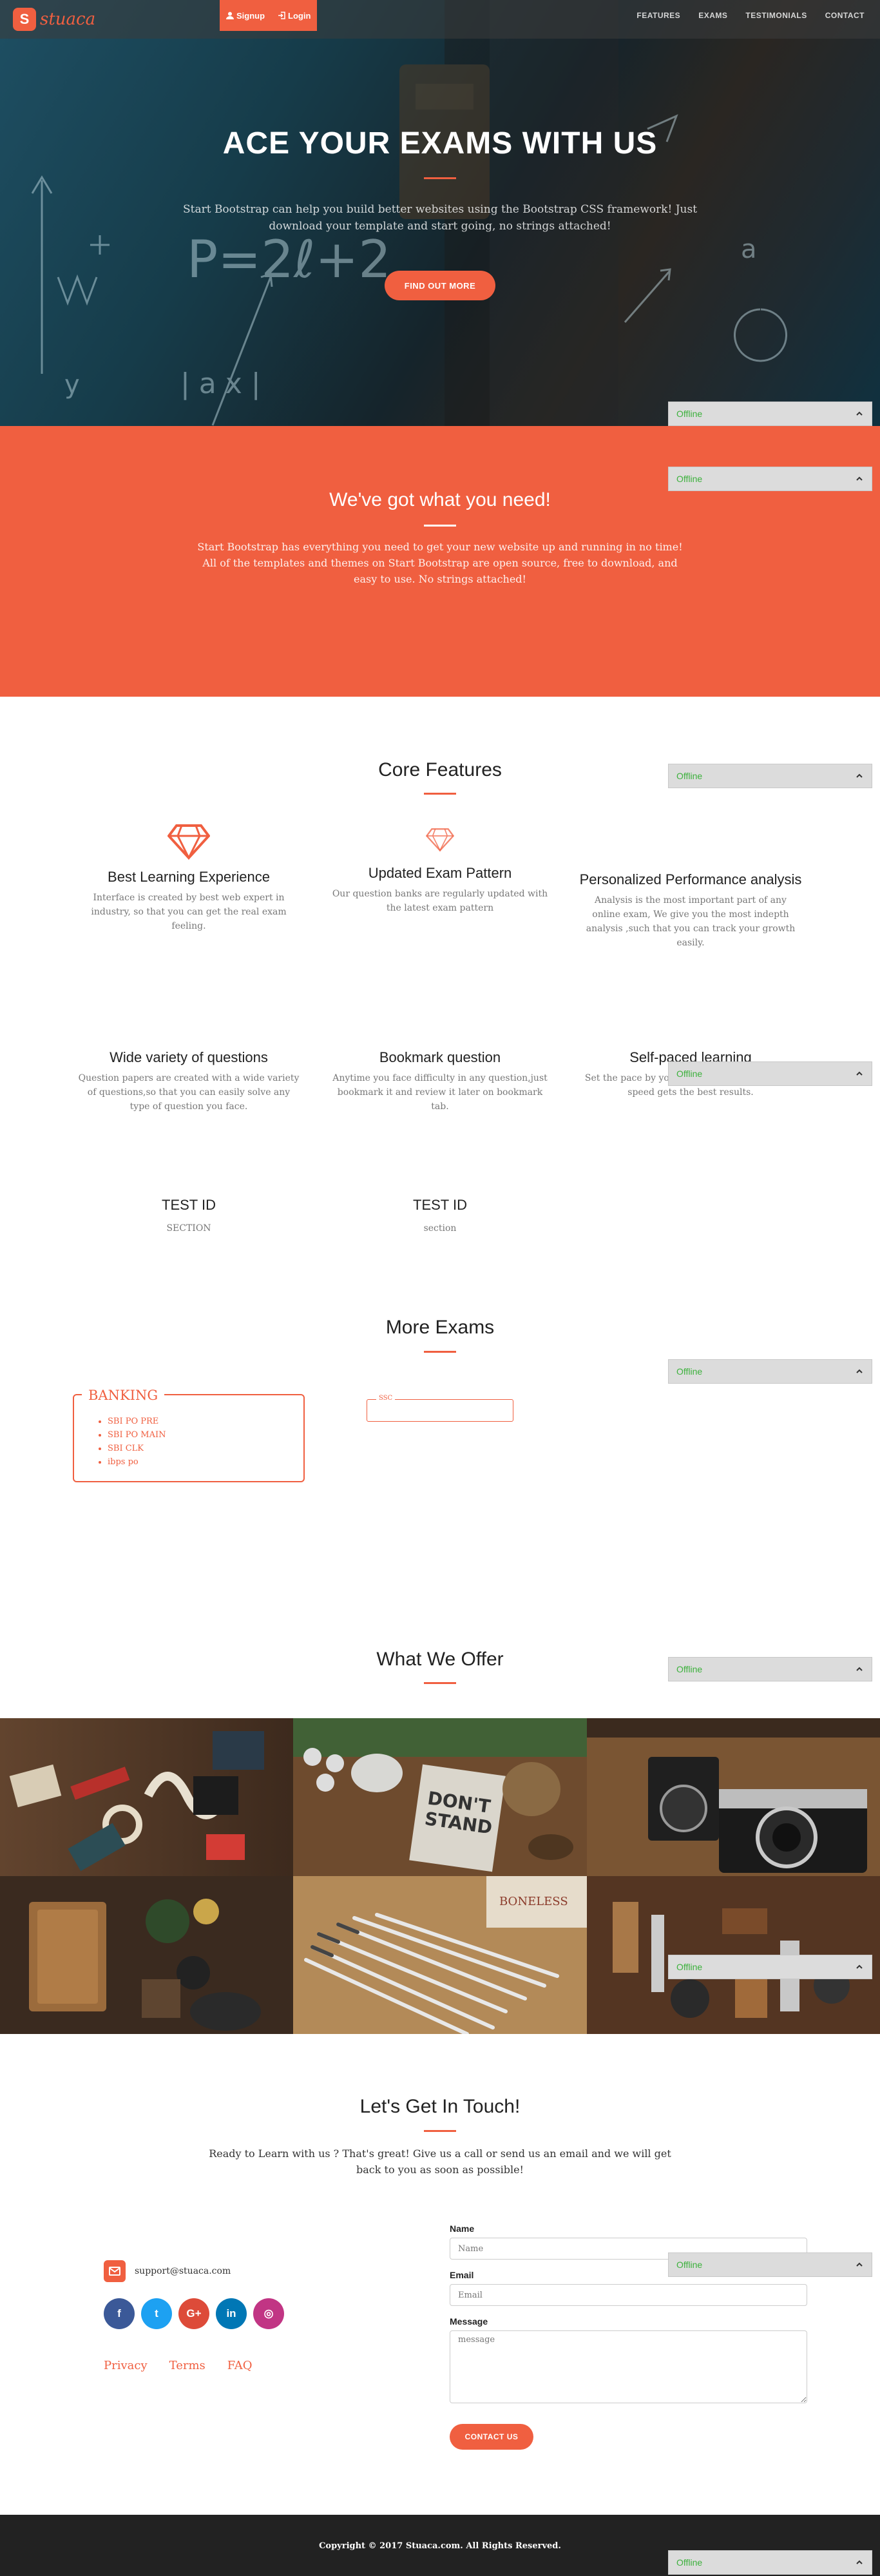  I want to click on portfolio-gallery: DON'T STAND BONELESS, so click(440, 1876).